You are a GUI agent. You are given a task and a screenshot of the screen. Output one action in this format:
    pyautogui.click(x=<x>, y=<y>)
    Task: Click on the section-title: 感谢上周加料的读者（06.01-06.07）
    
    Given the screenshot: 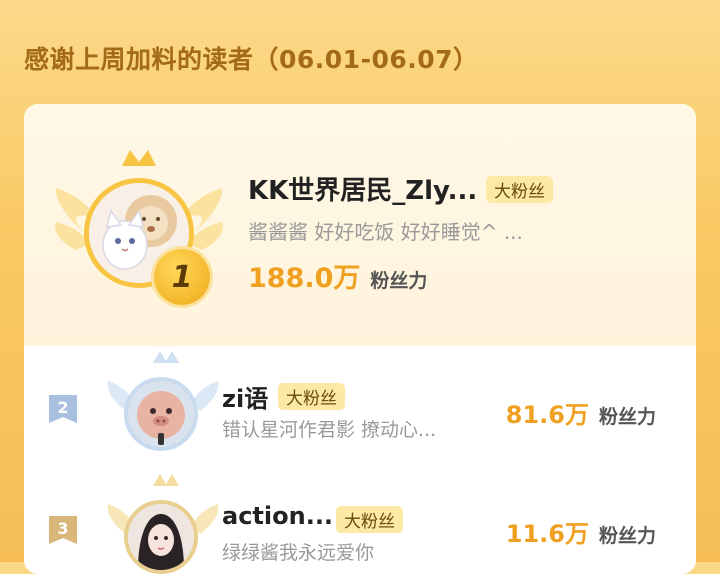 What is the action you would take?
    pyautogui.click(x=251, y=59)
    